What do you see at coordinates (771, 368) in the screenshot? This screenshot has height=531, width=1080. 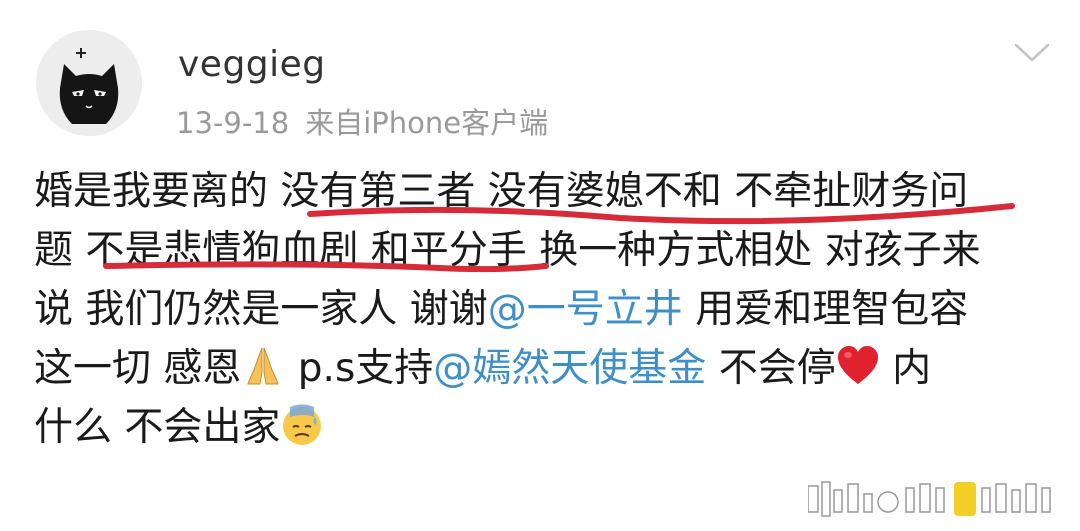 I see `content-text: 不会停` at bounding box center [771, 368].